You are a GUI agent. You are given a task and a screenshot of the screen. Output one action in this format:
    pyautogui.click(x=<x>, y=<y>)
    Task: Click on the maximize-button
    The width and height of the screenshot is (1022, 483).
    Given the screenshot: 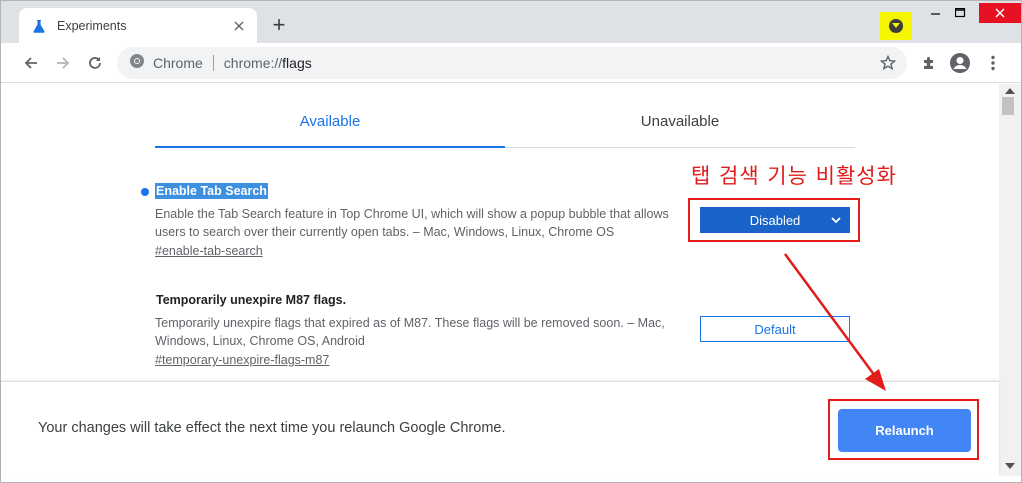 What is the action you would take?
    pyautogui.click(x=960, y=13)
    